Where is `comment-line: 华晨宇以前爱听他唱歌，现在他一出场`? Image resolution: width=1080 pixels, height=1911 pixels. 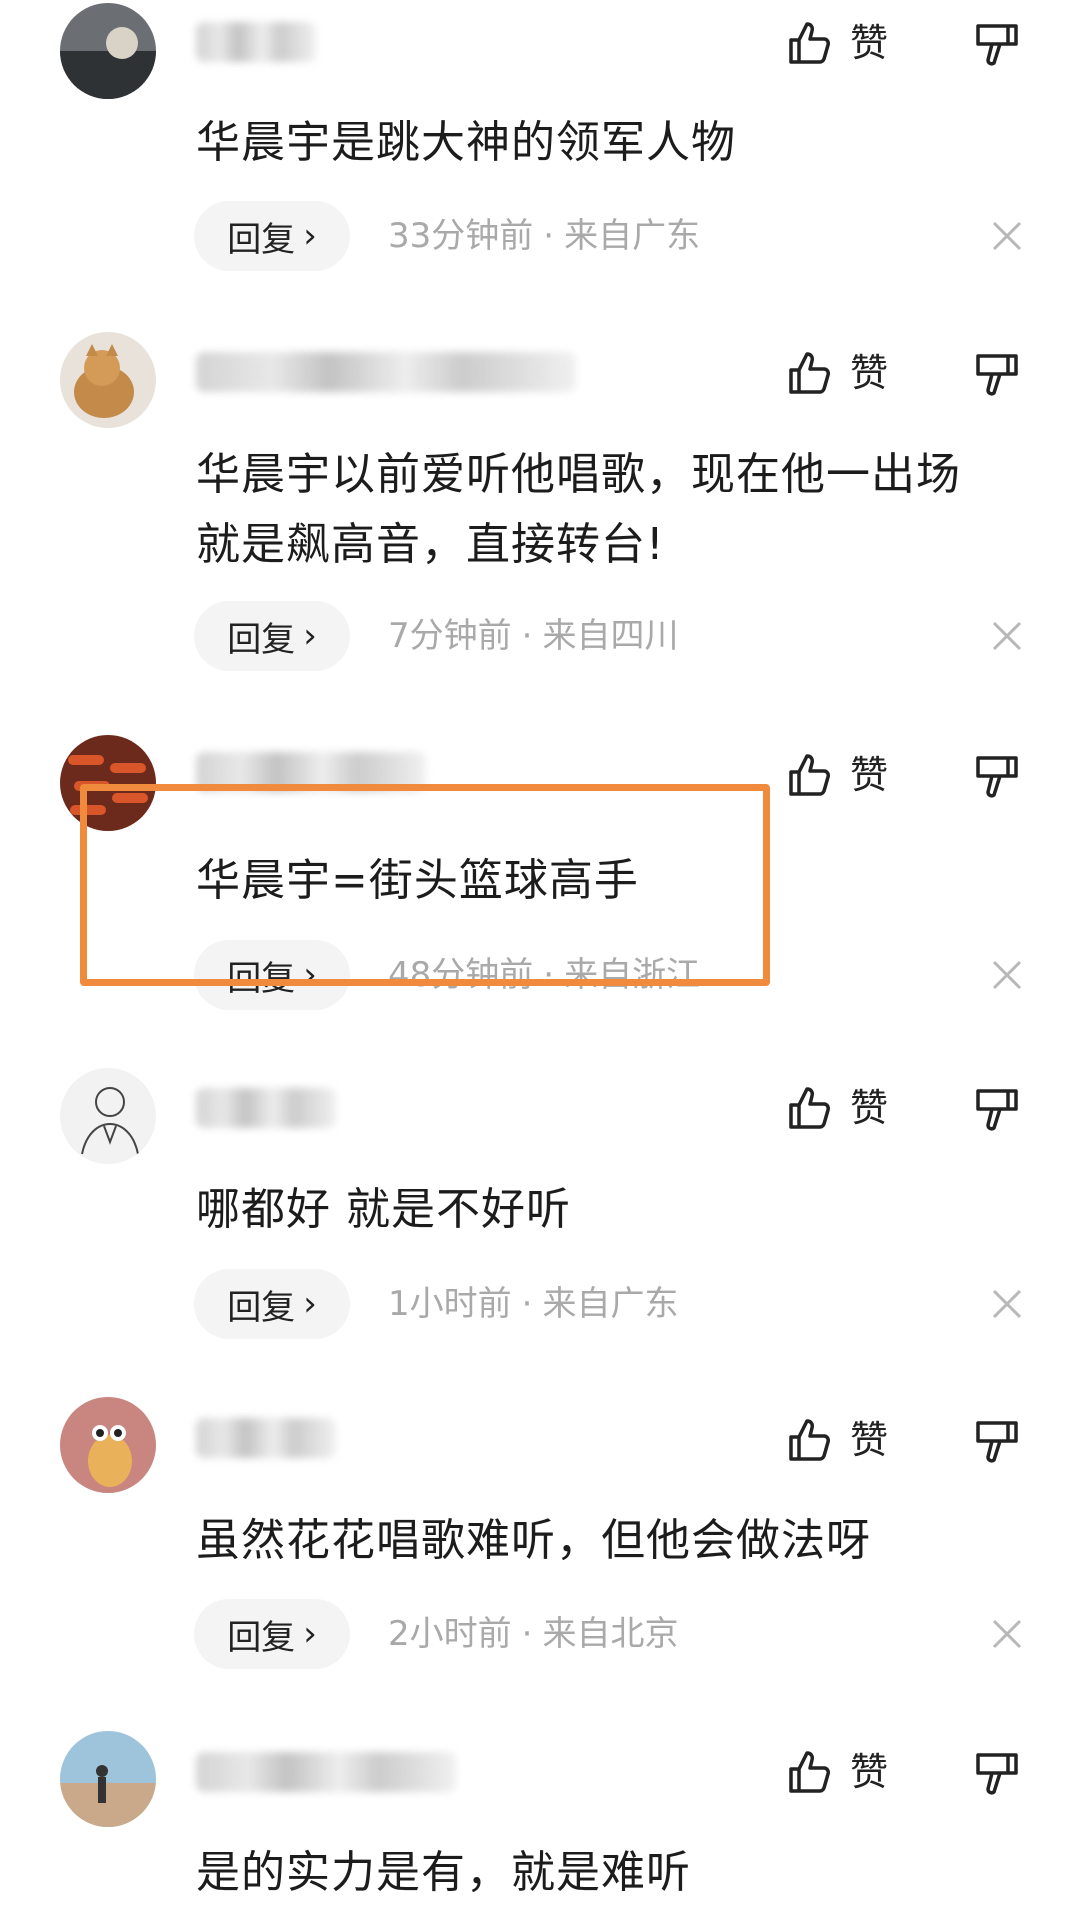 comment-line: 华晨宇以前爱听他唱歌，现在他一出场 is located at coordinates (578, 474).